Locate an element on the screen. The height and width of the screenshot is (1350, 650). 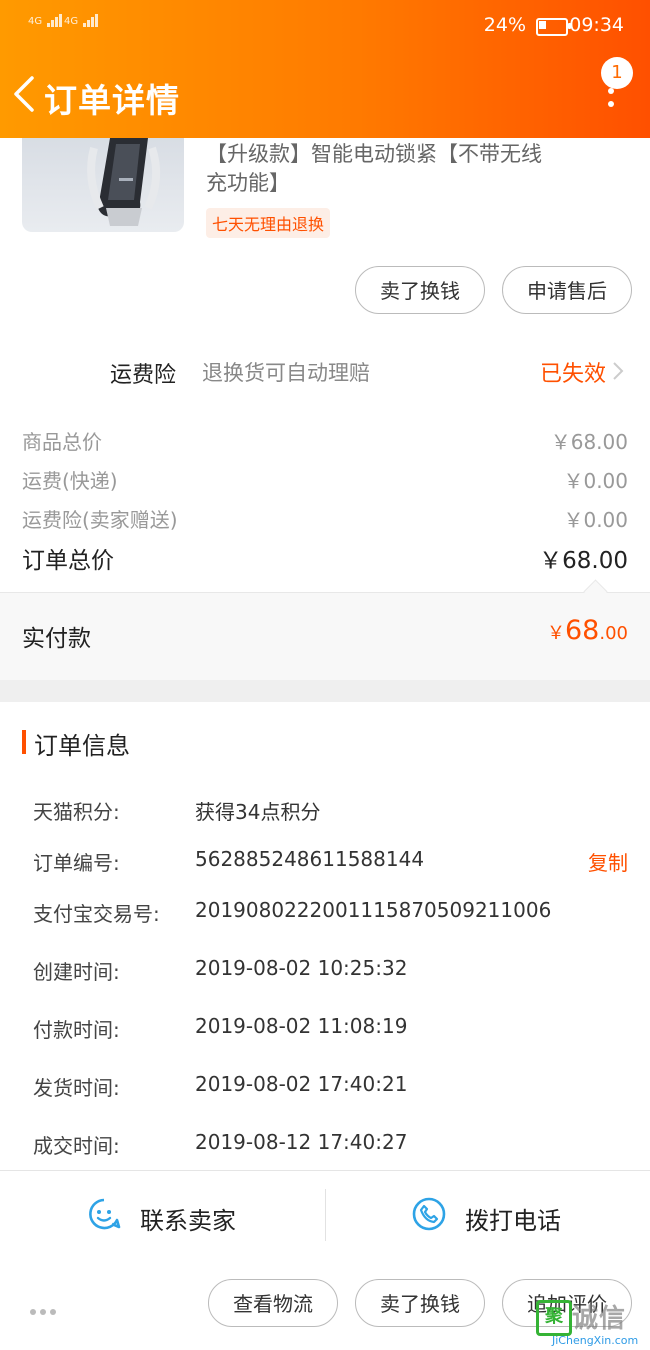
amount-main: 68 is located at coordinates (582, 630).